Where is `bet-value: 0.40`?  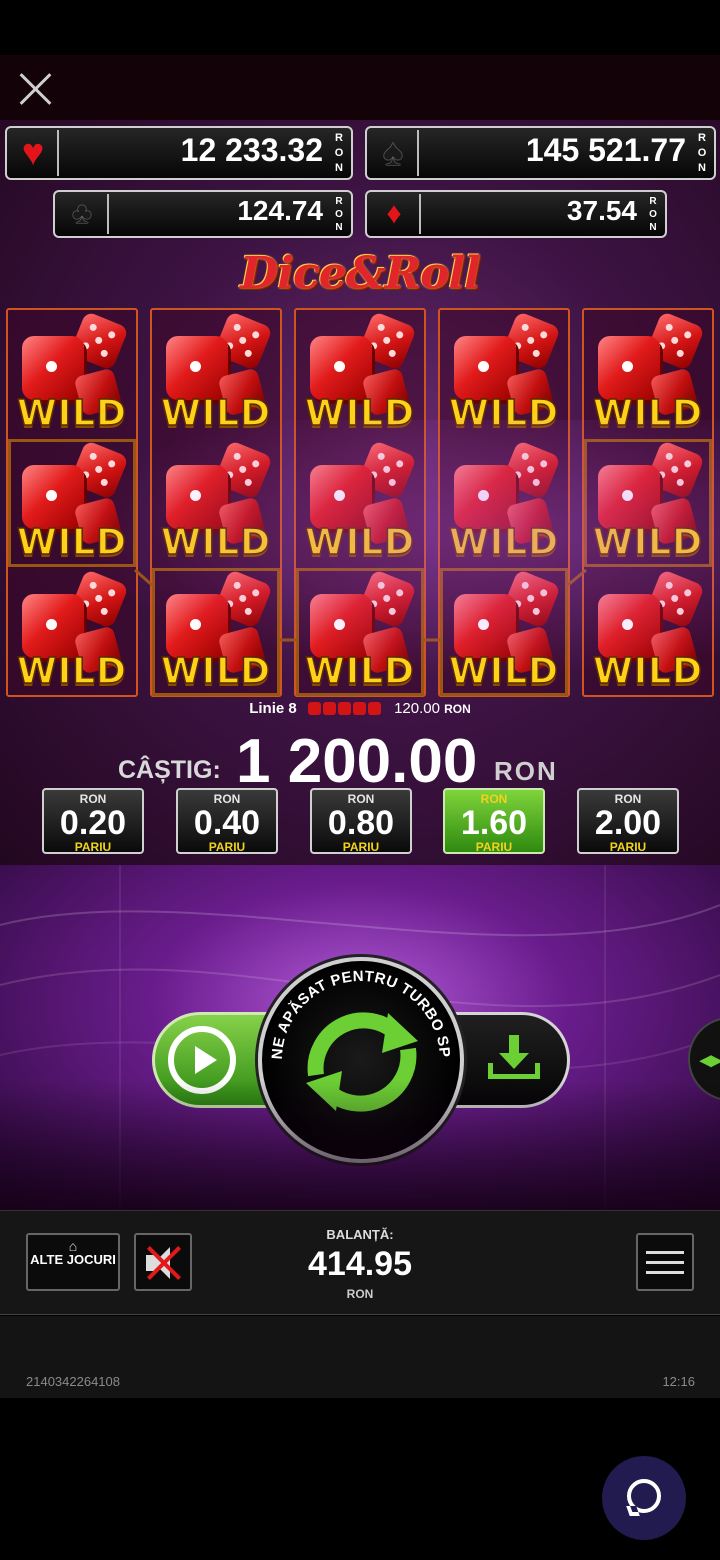 bet-value: 0.40 is located at coordinates (227, 823).